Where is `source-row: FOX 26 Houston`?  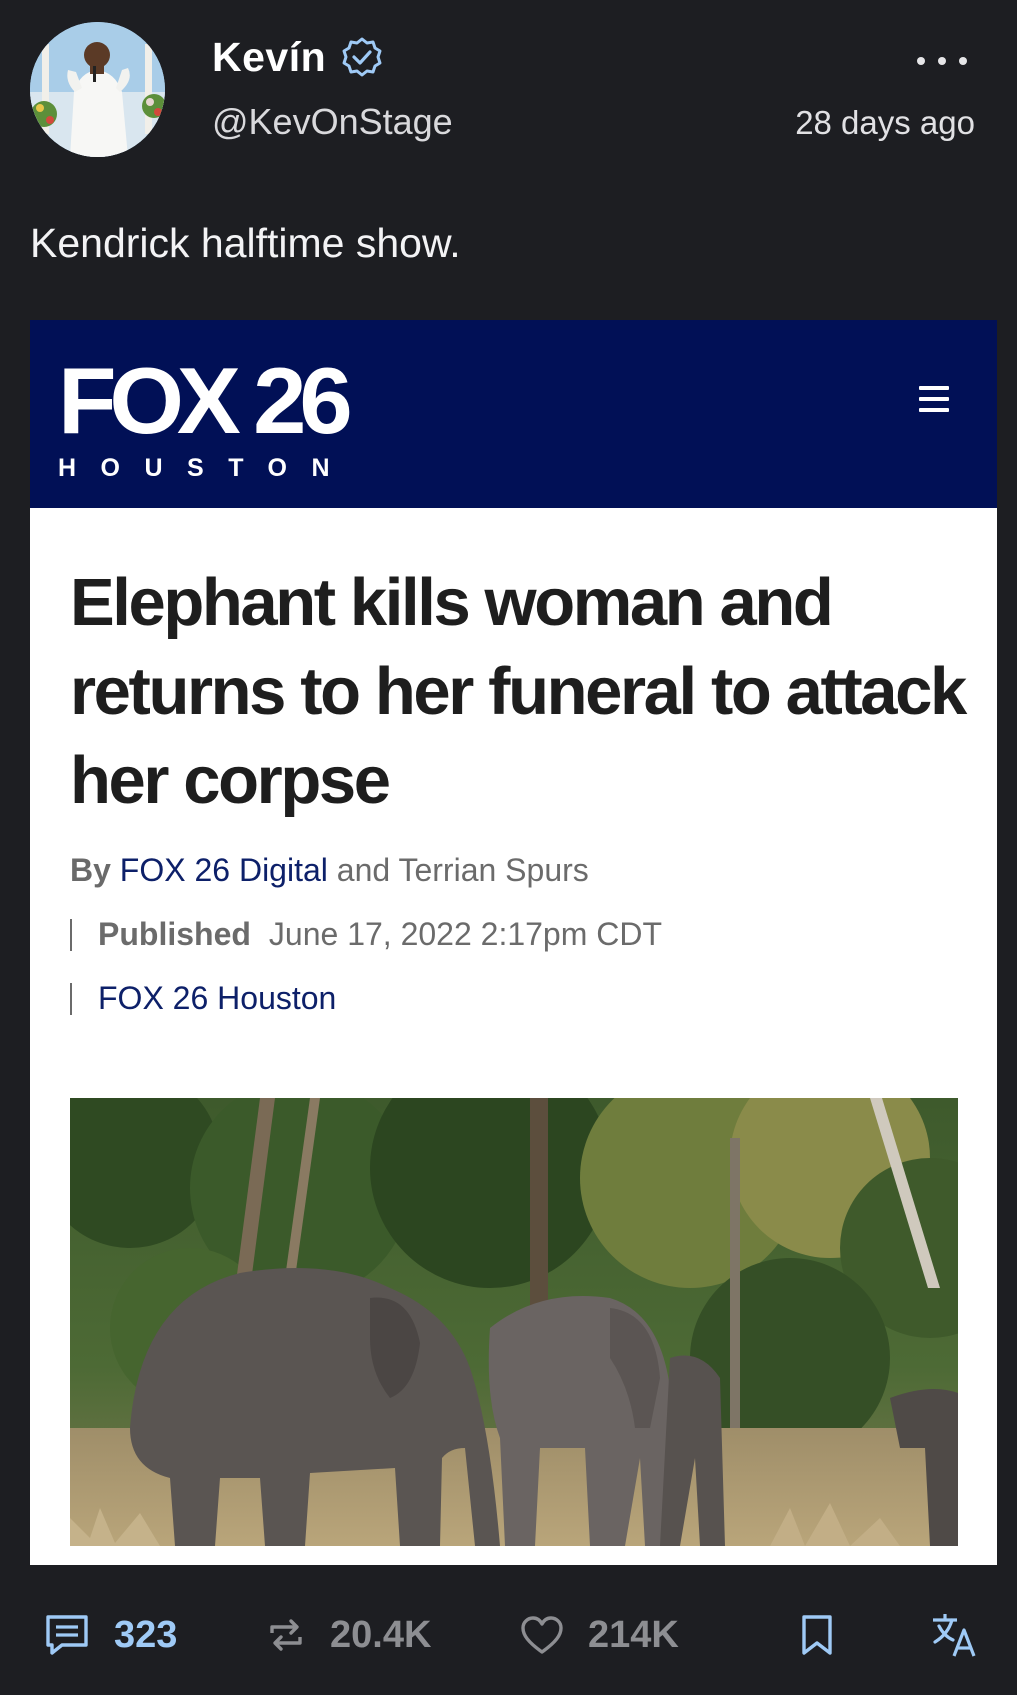
source-row: FOX 26 Houston is located at coordinates (203, 998).